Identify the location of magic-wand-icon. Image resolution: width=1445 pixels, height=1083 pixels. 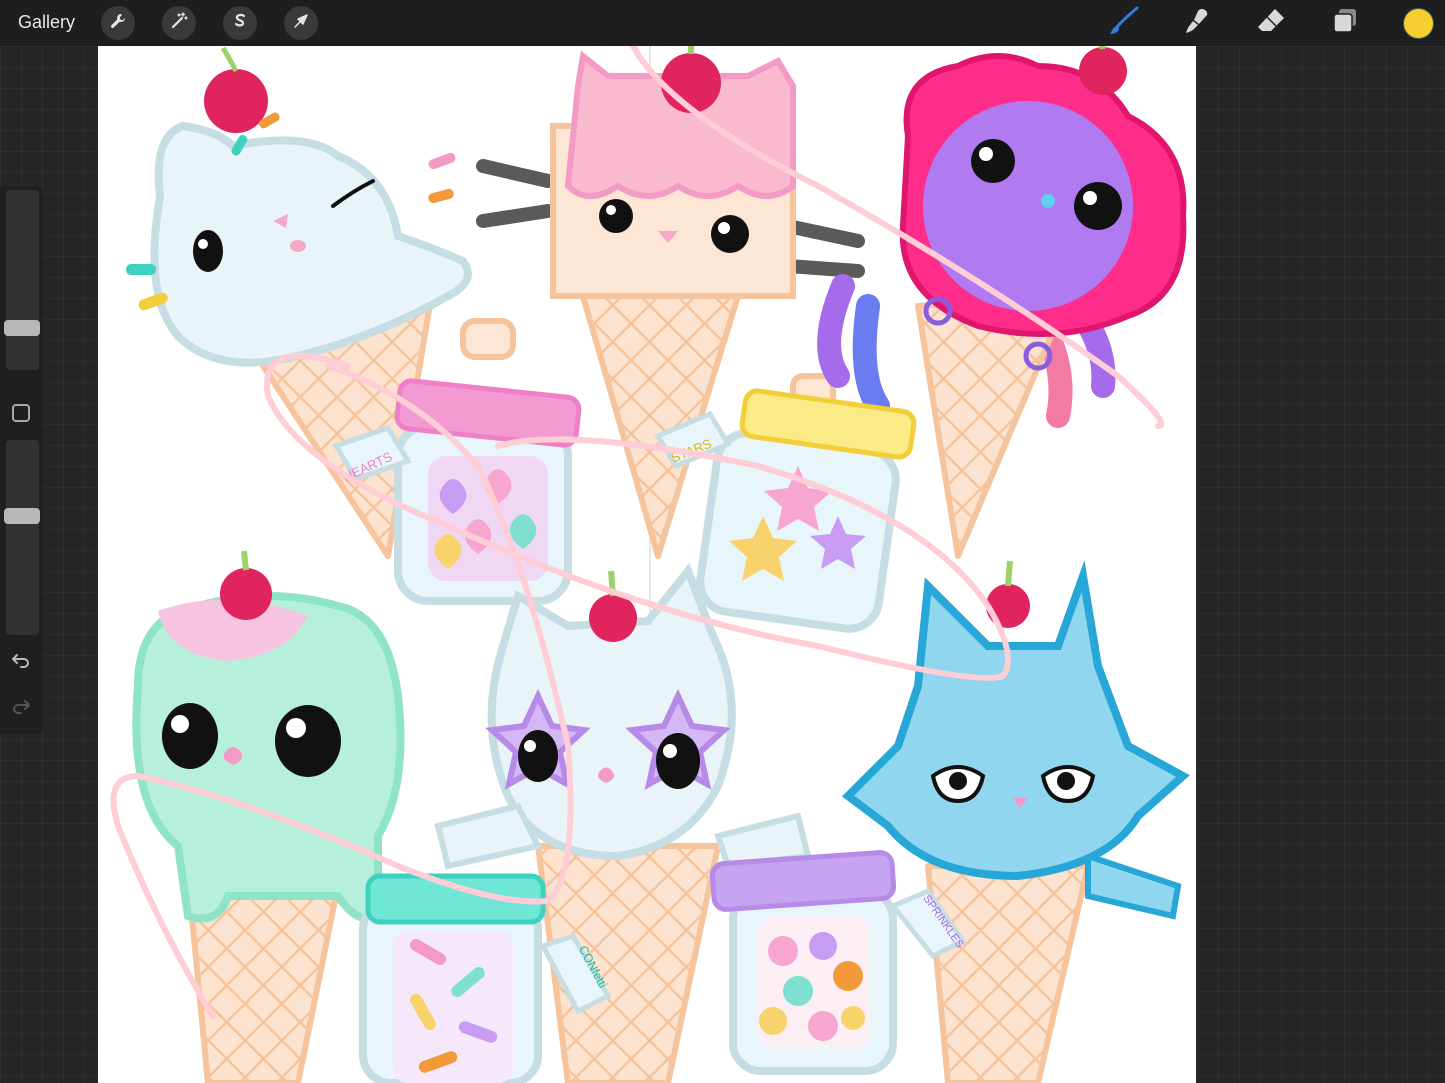
(179, 23).